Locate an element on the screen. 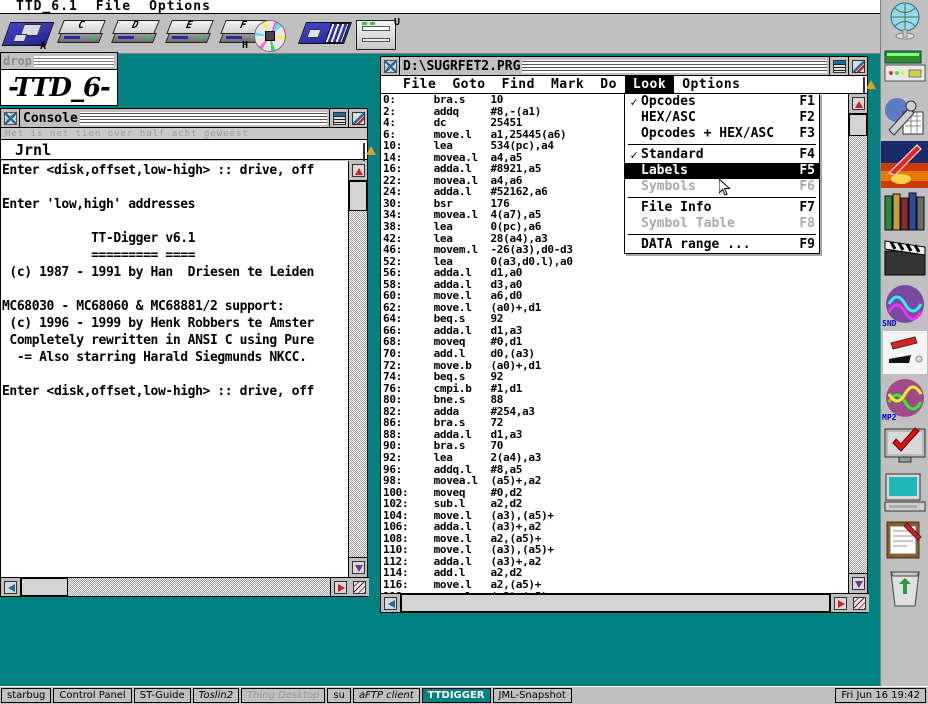 The image size is (928, 704). disassembler-horizontal-scrollbar is located at coordinates (625, 602).